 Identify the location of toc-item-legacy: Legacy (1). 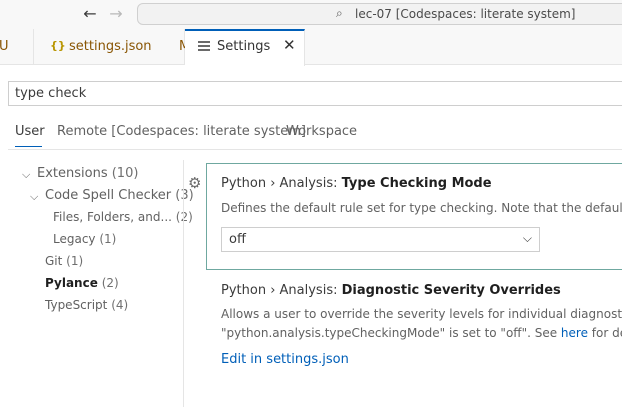
(84, 239).